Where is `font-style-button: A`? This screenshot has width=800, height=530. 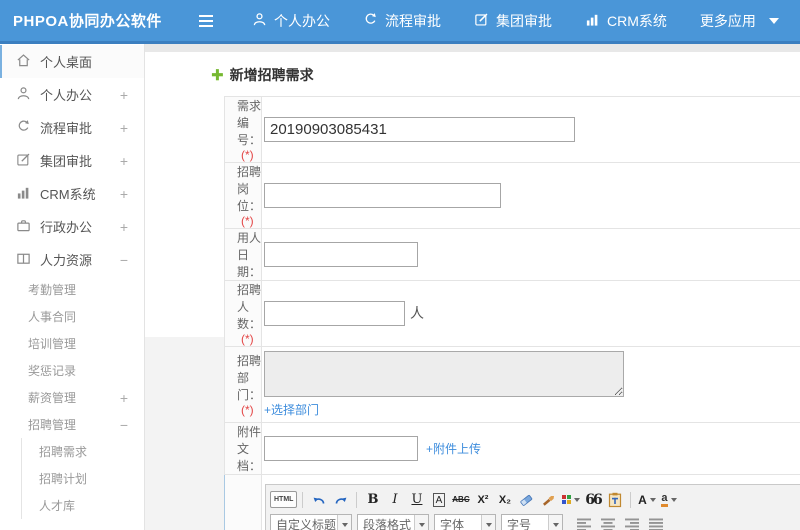
font-style-button: A is located at coordinates (439, 499).